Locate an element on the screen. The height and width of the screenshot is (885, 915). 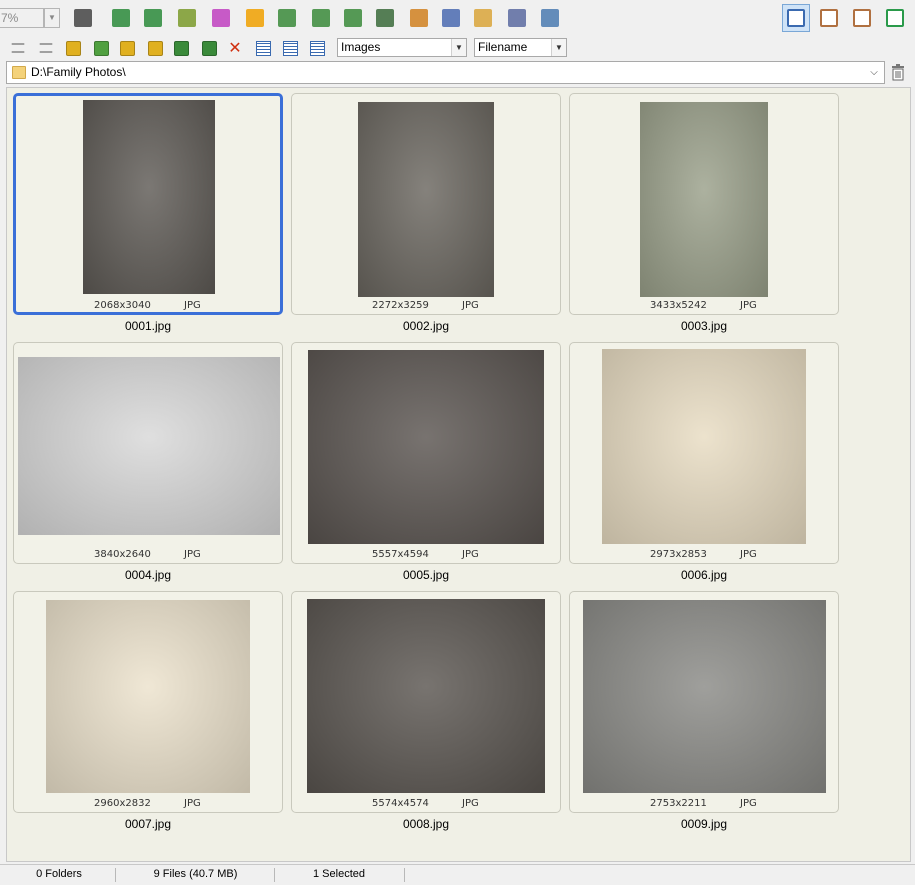
chevron-down-icon: ▼ is located at coordinates (558, 47).